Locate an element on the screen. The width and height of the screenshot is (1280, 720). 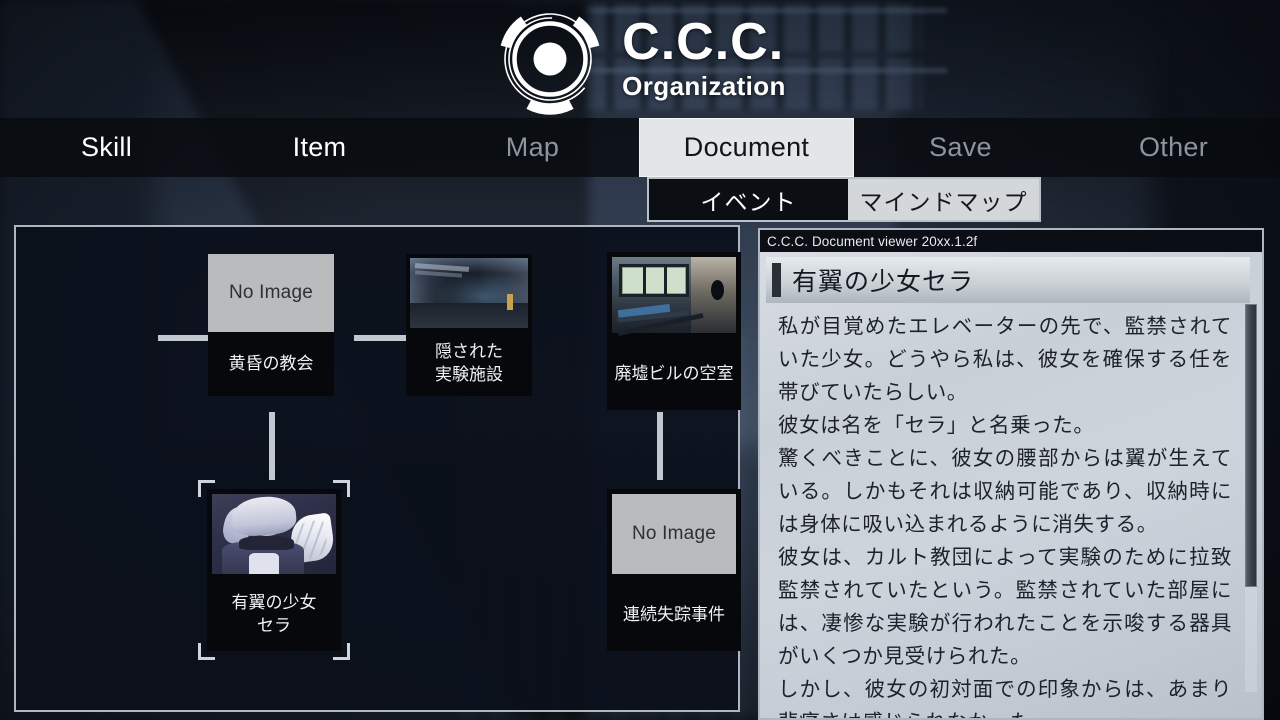
tab-other: Other is located at coordinates (1173, 147).